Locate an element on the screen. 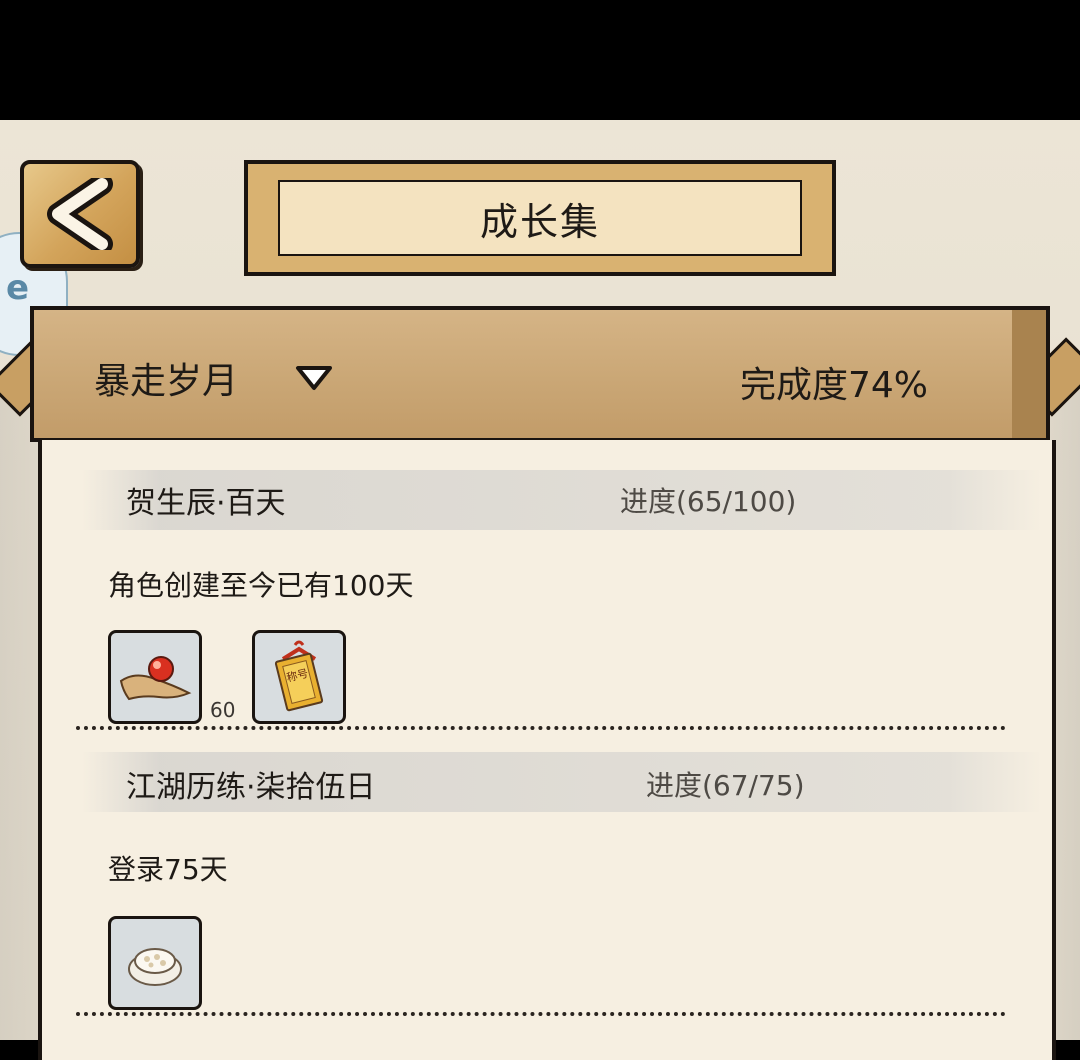 Image resolution: width=1080 pixels, height=1060 pixels. title-plaque: 成长集 is located at coordinates (540, 218).